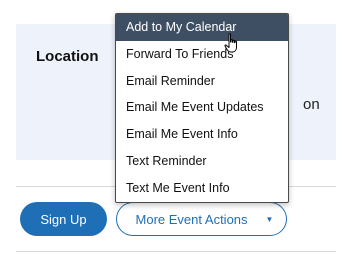  I want to click on menu-item-email-me-event-info: Email Me Event Info, so click(202, 134).